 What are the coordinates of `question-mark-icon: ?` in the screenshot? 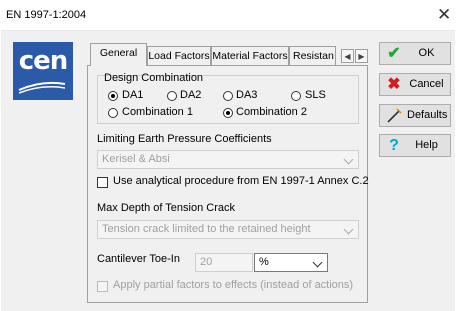 It's located at (394, 145).